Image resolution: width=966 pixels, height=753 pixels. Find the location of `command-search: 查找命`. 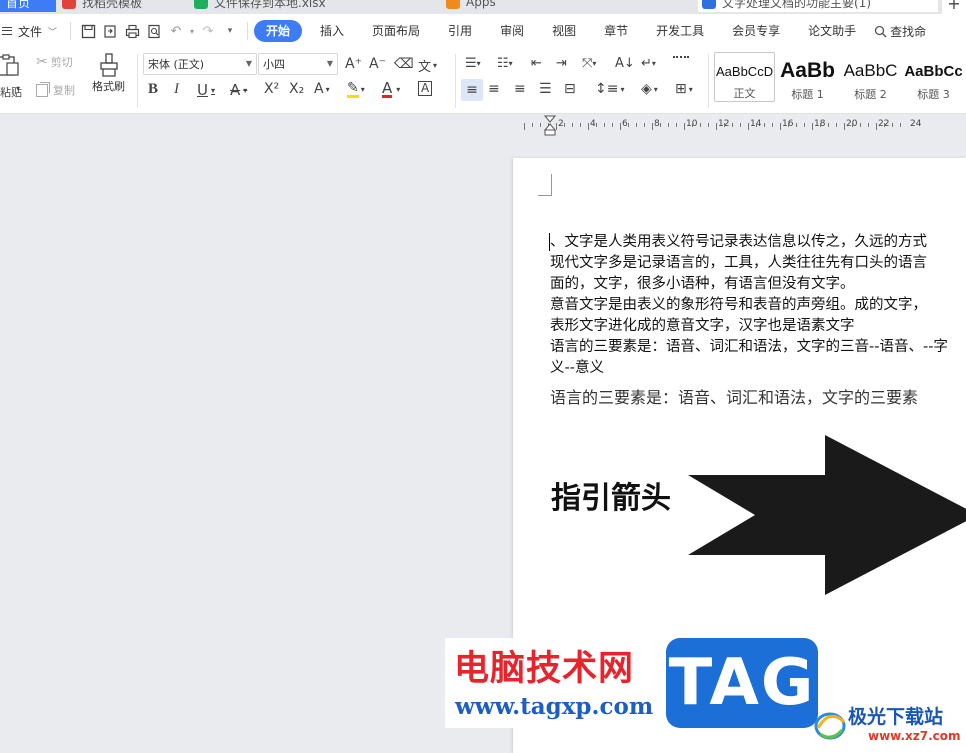

command-search: 查找命 is located at coordinates (900, 31).